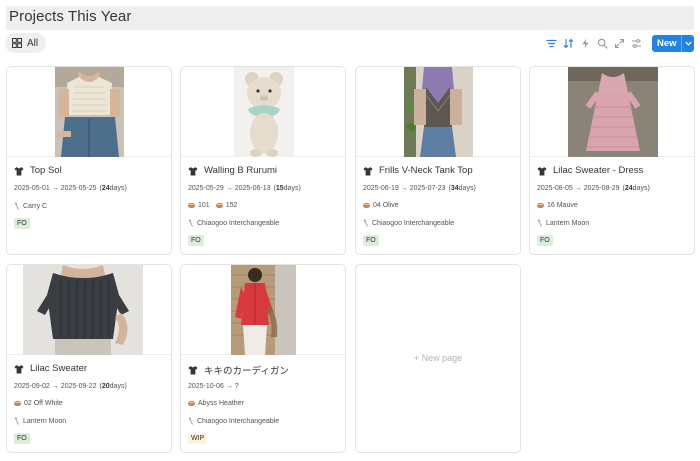 This screenshot has width=700, height=461. I want to click on new-button-label: New, so click(667, 43).